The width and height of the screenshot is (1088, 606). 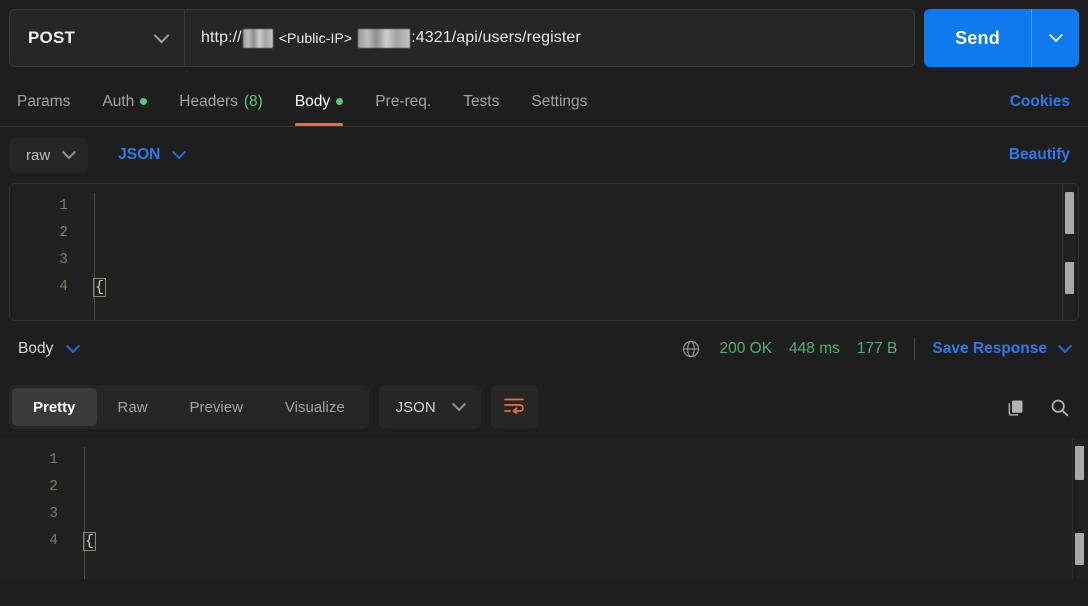 I want to click on response-actions, so click(x=1041, y=407).